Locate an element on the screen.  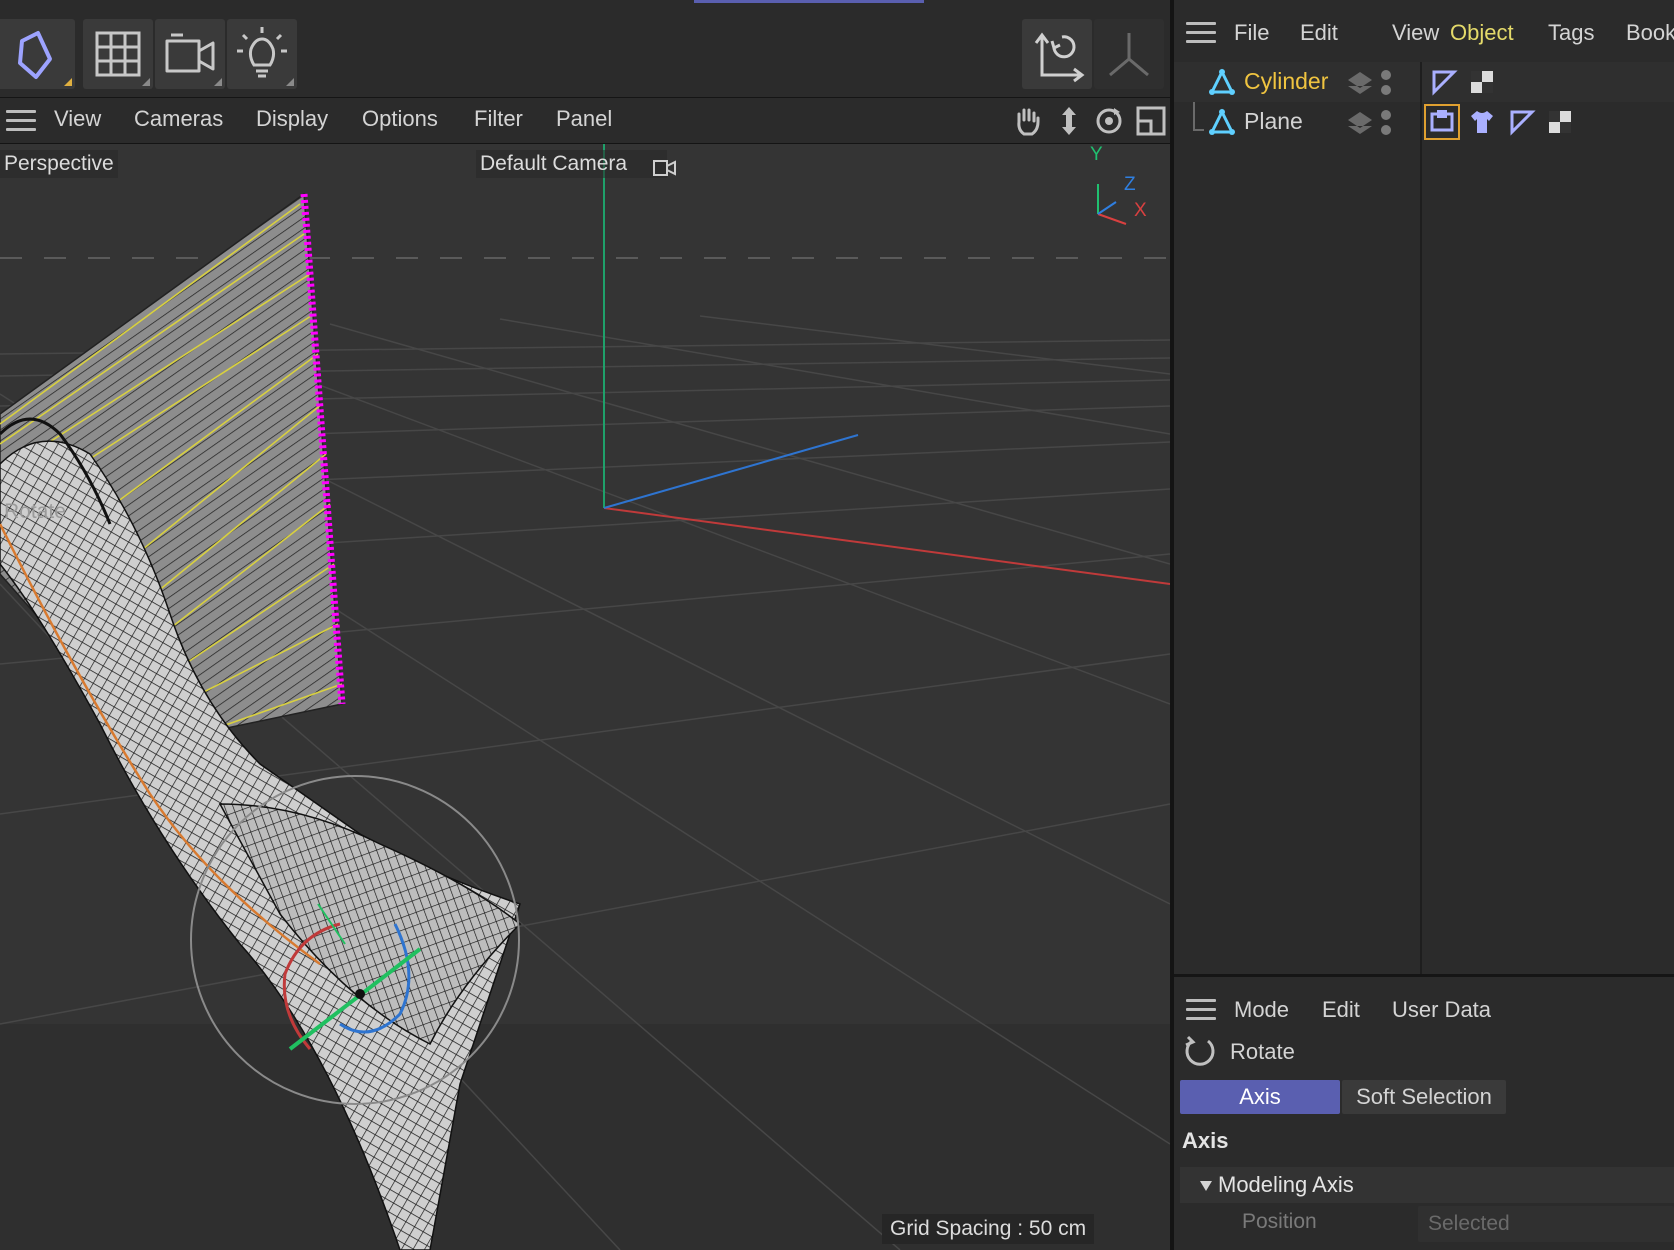
gizmo-x-label: X is located at coordinates (1140, 210).